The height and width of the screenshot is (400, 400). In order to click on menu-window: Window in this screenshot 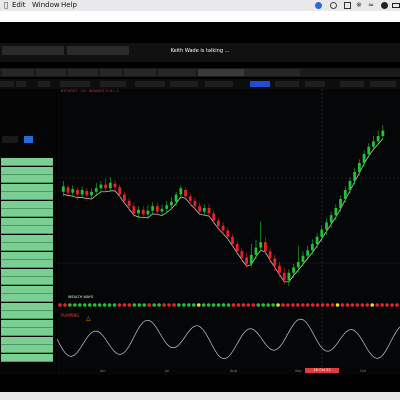, I will do `click(46, 5)`.